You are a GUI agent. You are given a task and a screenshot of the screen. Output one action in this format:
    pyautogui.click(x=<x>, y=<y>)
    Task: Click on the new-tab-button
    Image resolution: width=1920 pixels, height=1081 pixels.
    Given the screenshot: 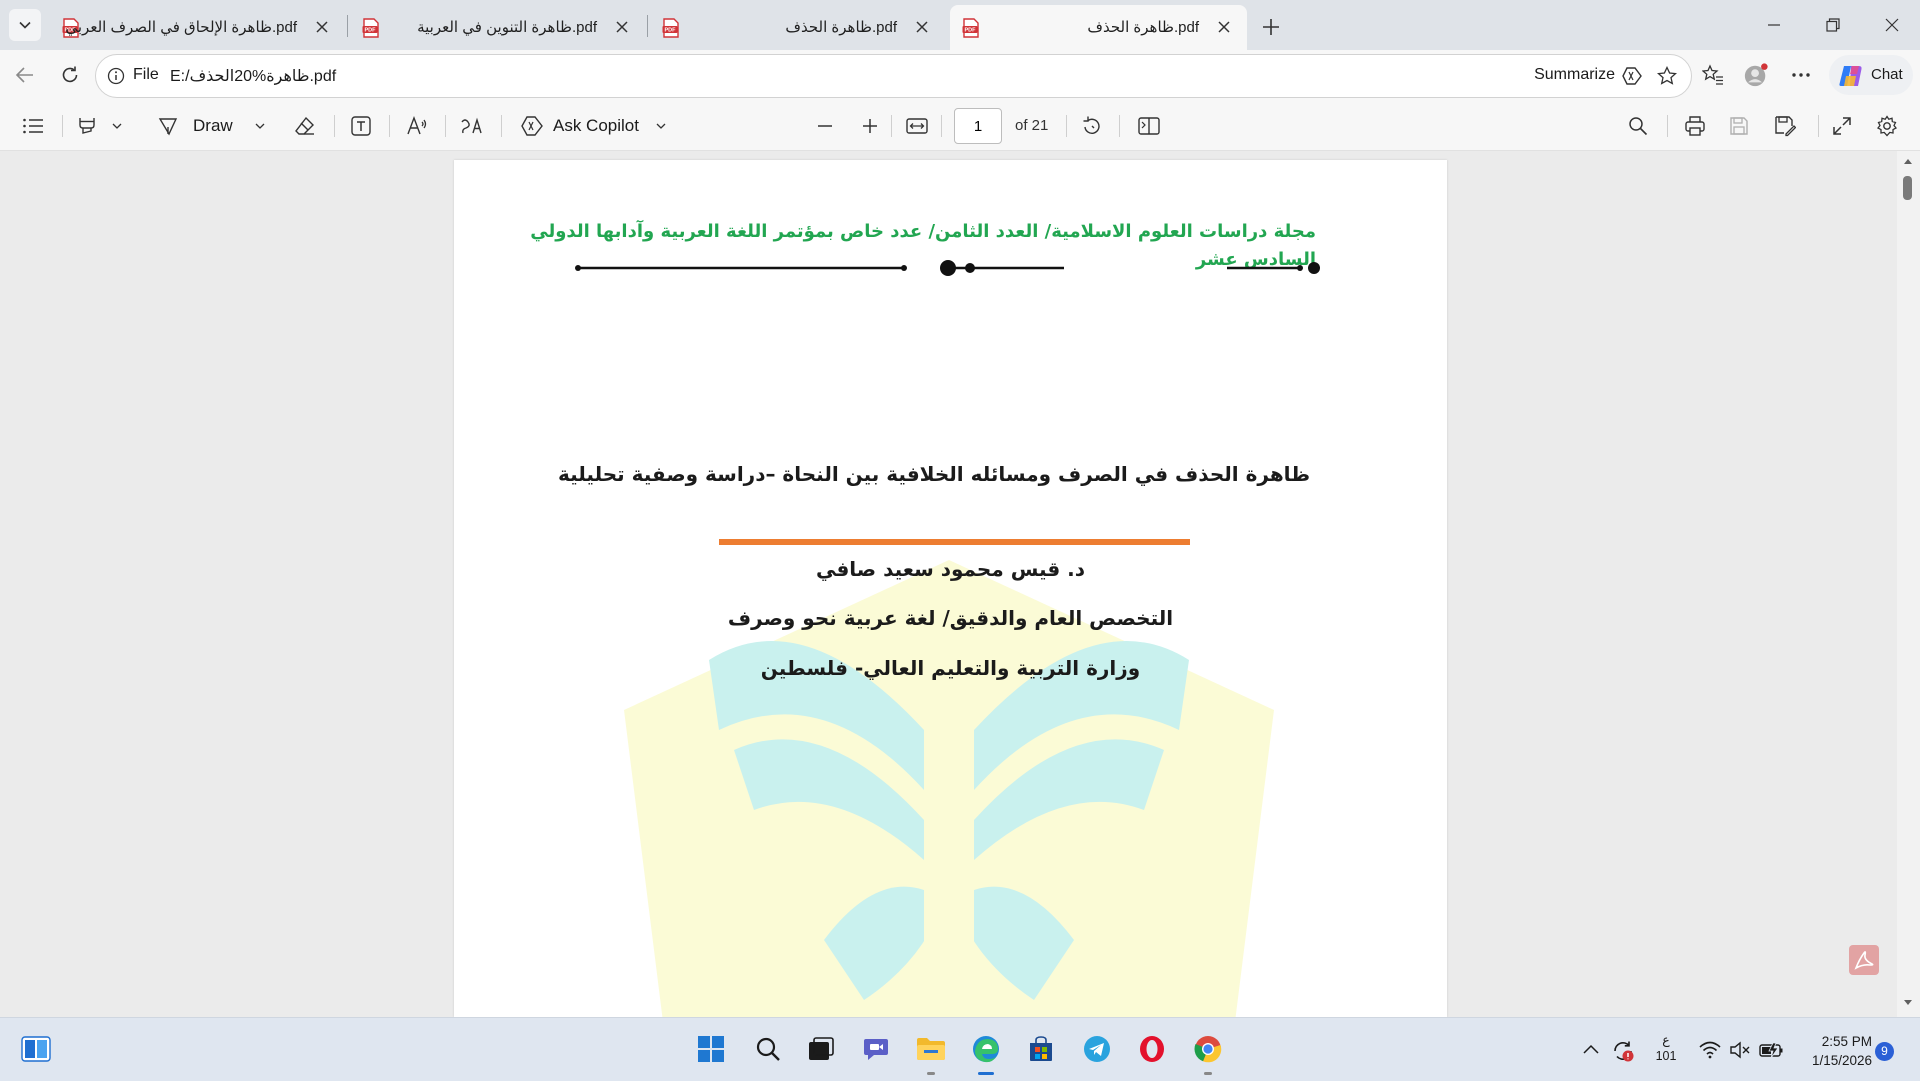 What is the action you would take?
    pyautogui.click(x=1271, y=27)
    